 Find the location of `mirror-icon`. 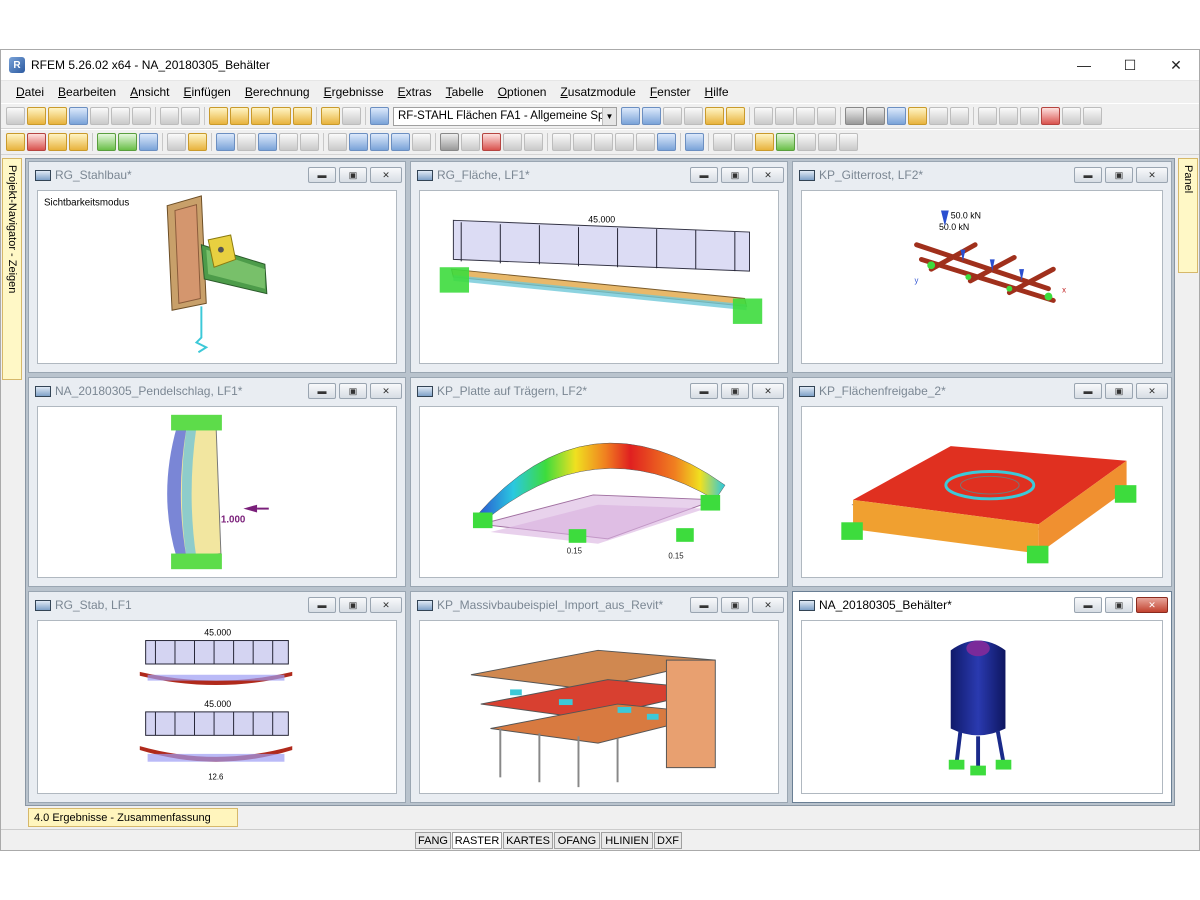

mirror-icon is located at coordinates (1029, 116).